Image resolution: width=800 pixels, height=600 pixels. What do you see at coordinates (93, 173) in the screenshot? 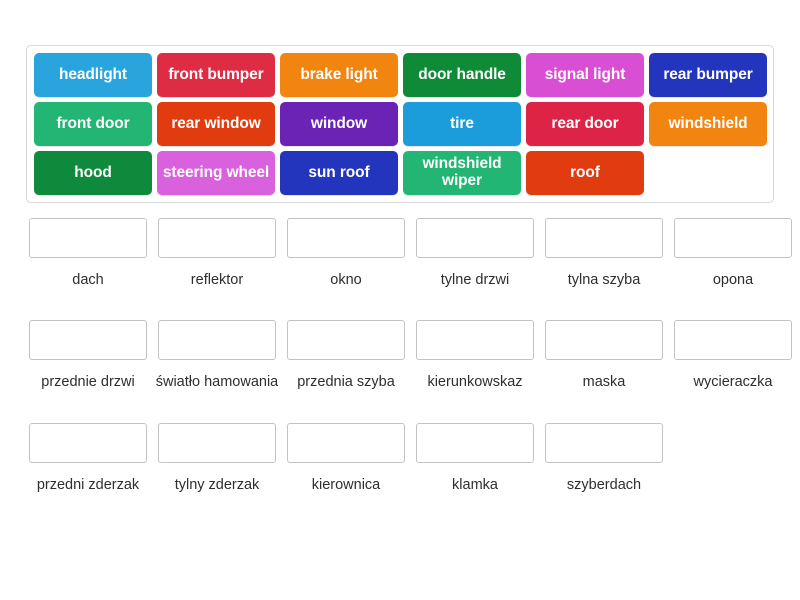
I see `draggable-tile: hood` at bounding box center [93, 173].